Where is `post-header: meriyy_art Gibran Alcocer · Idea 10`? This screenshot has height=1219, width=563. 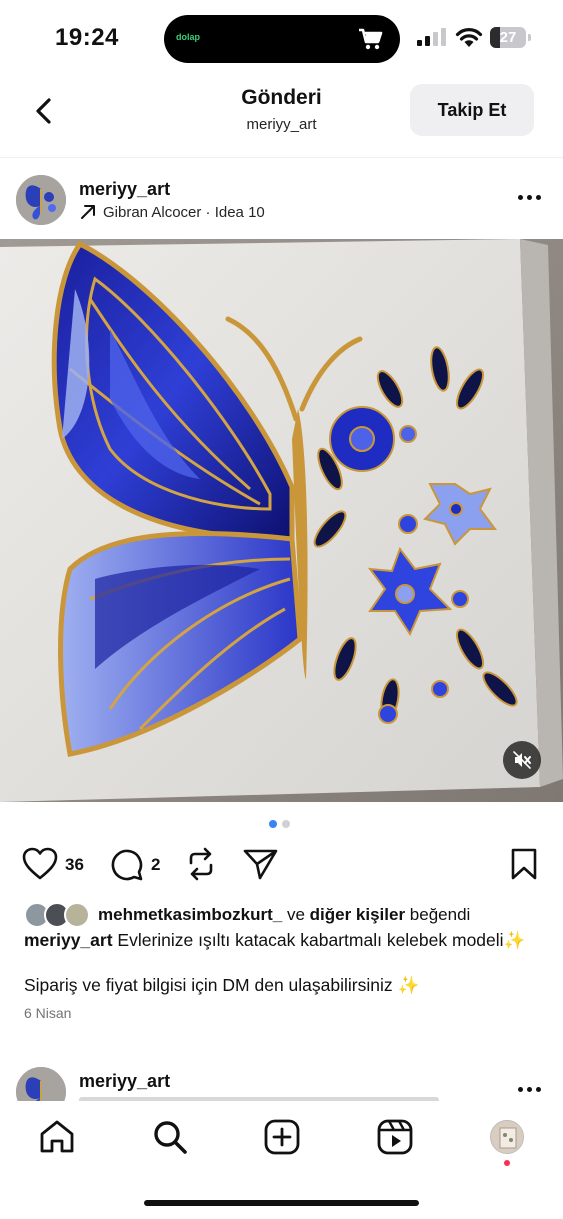
post-header: meriyy_art Gibran Alcocer · Idea 10 is located at coordinates (281, 201).